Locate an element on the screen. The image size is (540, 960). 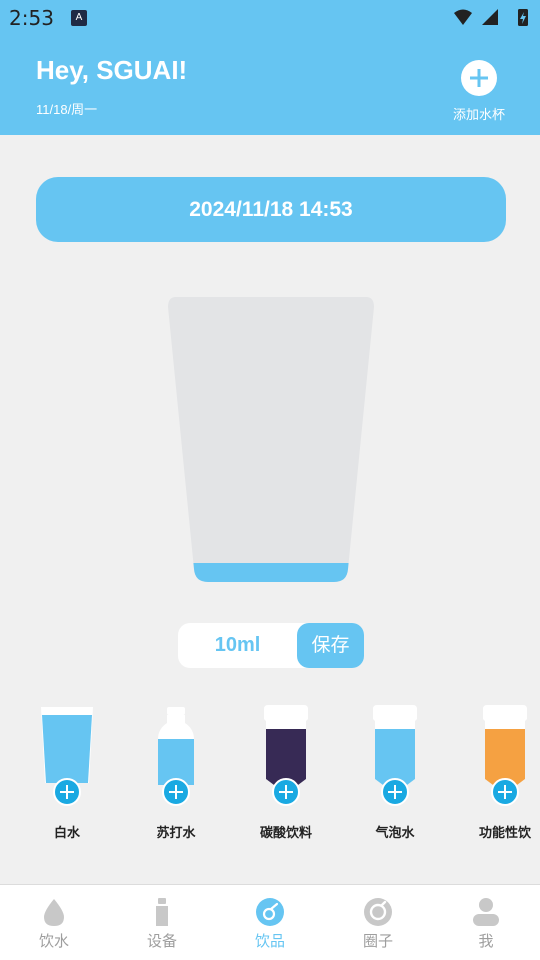
nav-label: 圈子 is located at coordinates (377, 941).